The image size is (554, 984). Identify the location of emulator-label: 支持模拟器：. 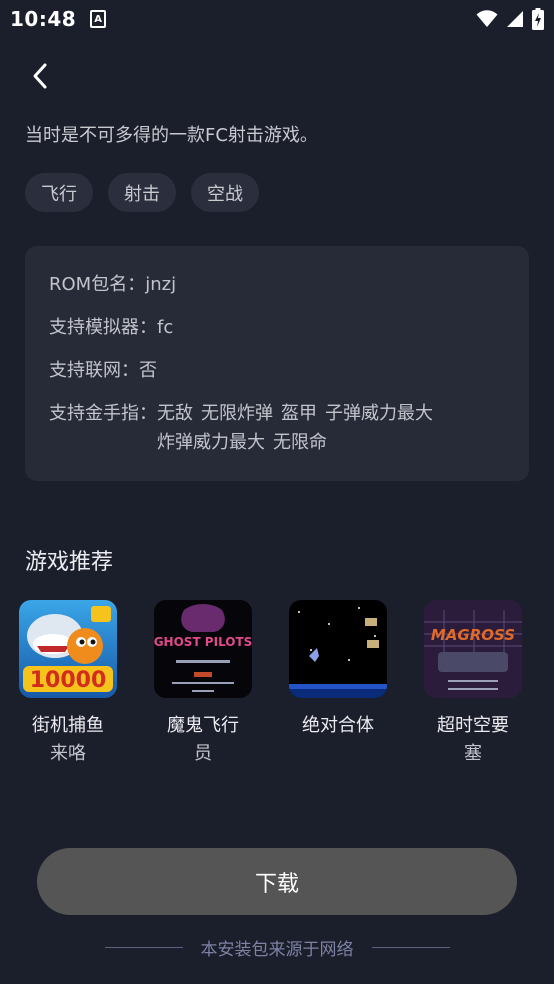
(103, 327).